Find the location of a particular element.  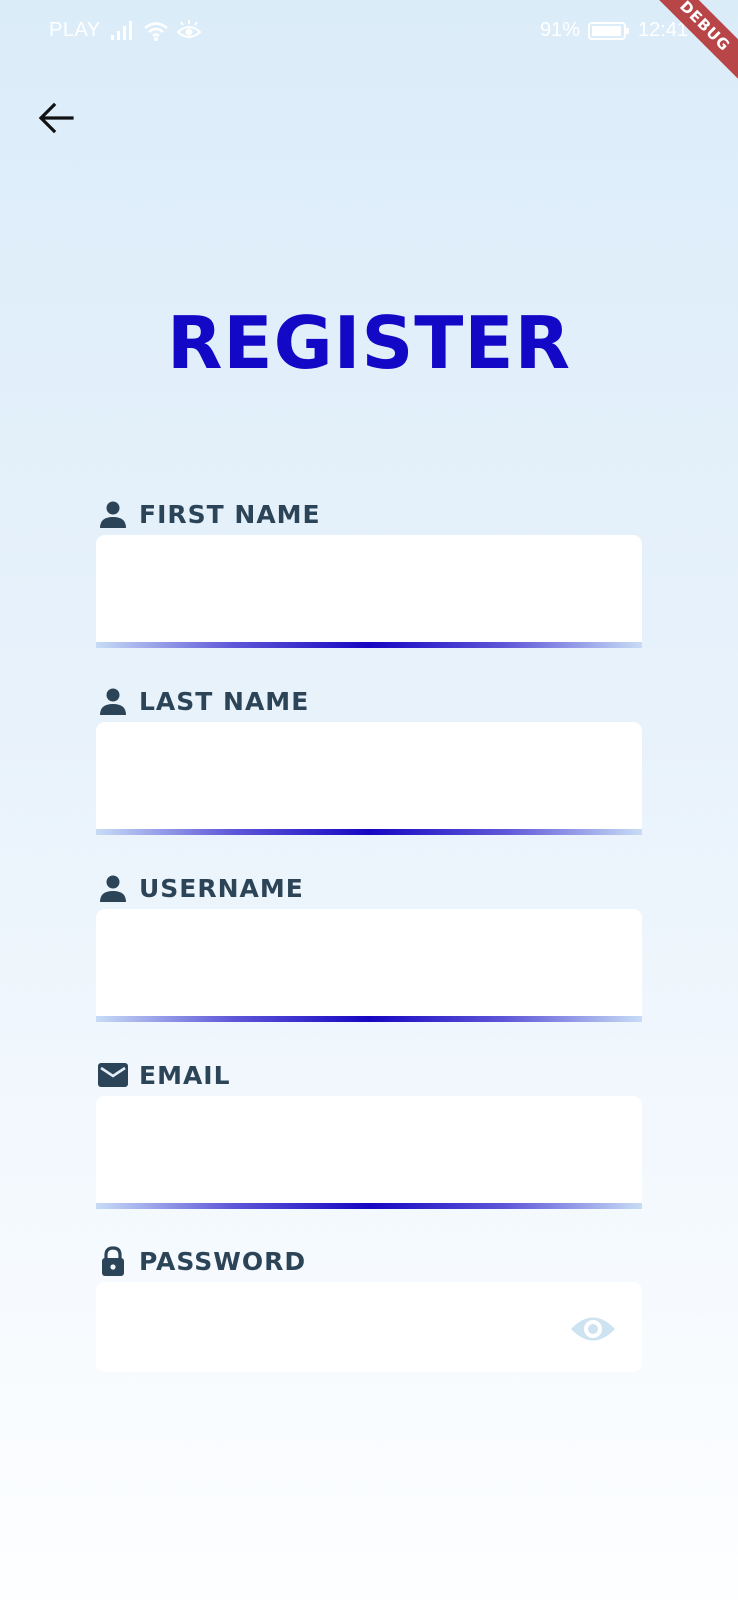

last-name-input is located at coordinates (369, 778).